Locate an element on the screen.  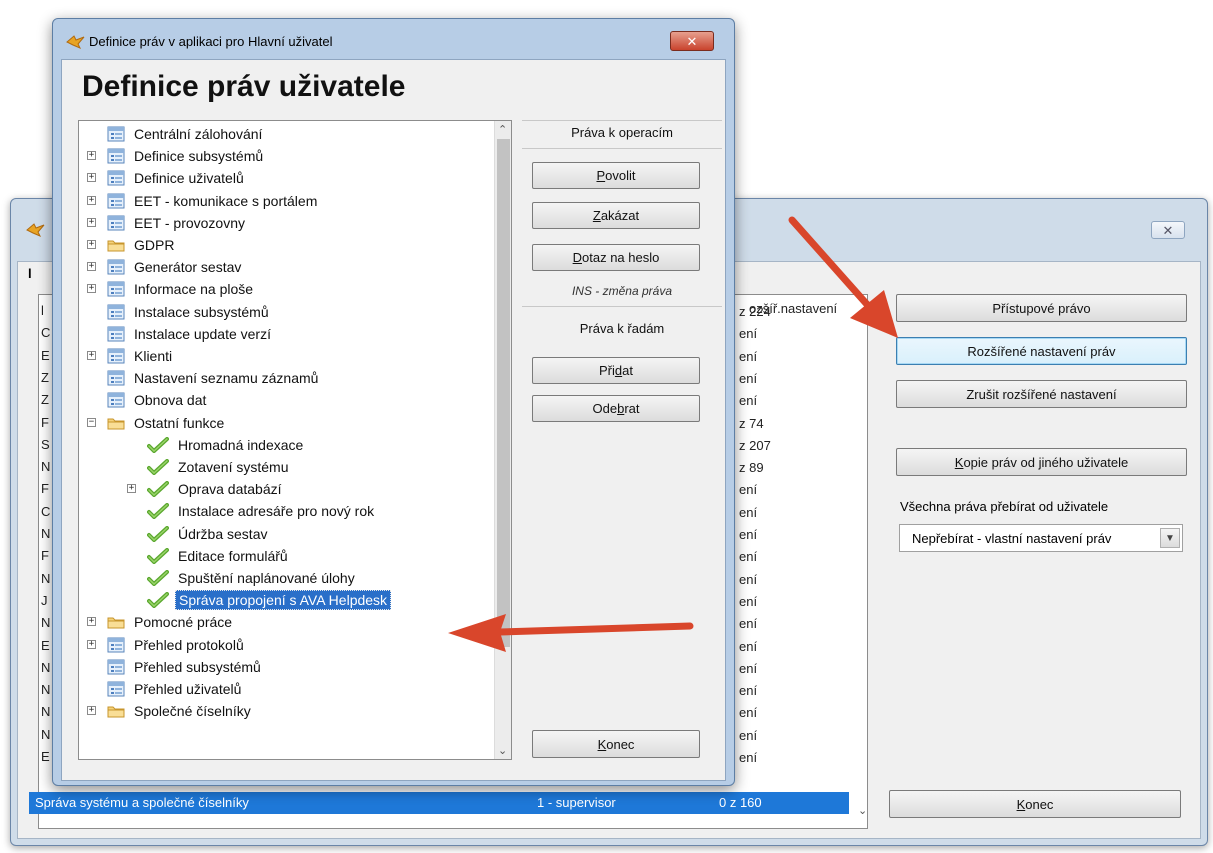
list-cell-extended: z 89 is located at coordinates (751, 468).